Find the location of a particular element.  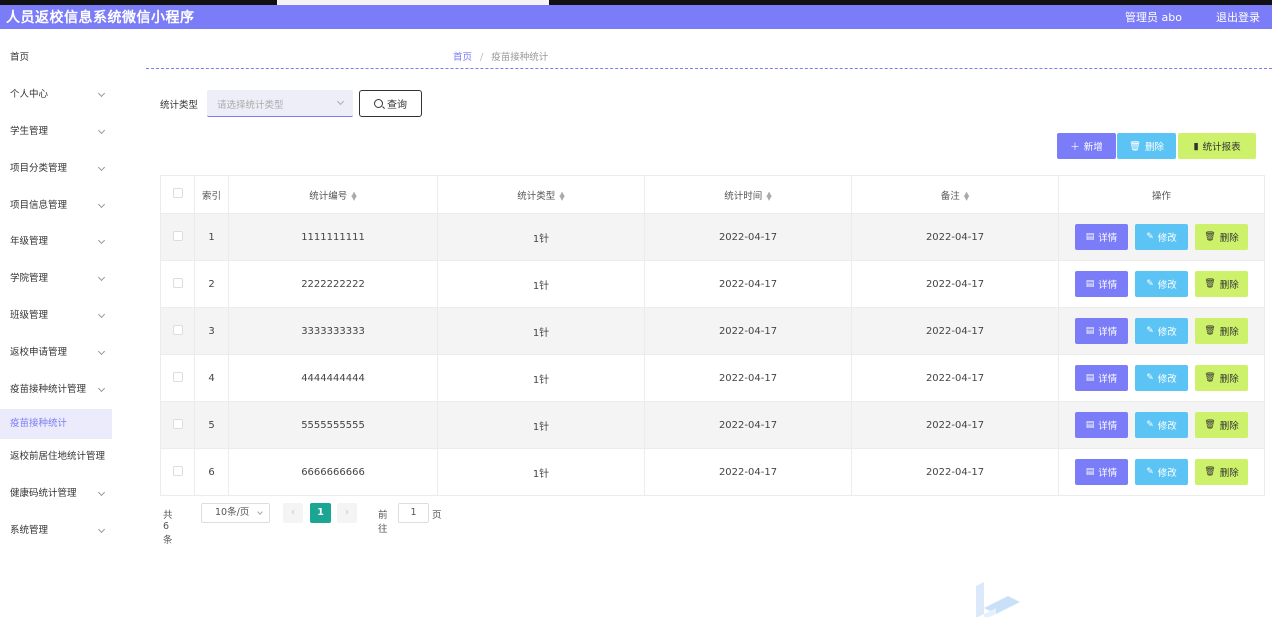

batch-delete-button: 🗑︎ 删除 is located at coordinates (1146, 146).